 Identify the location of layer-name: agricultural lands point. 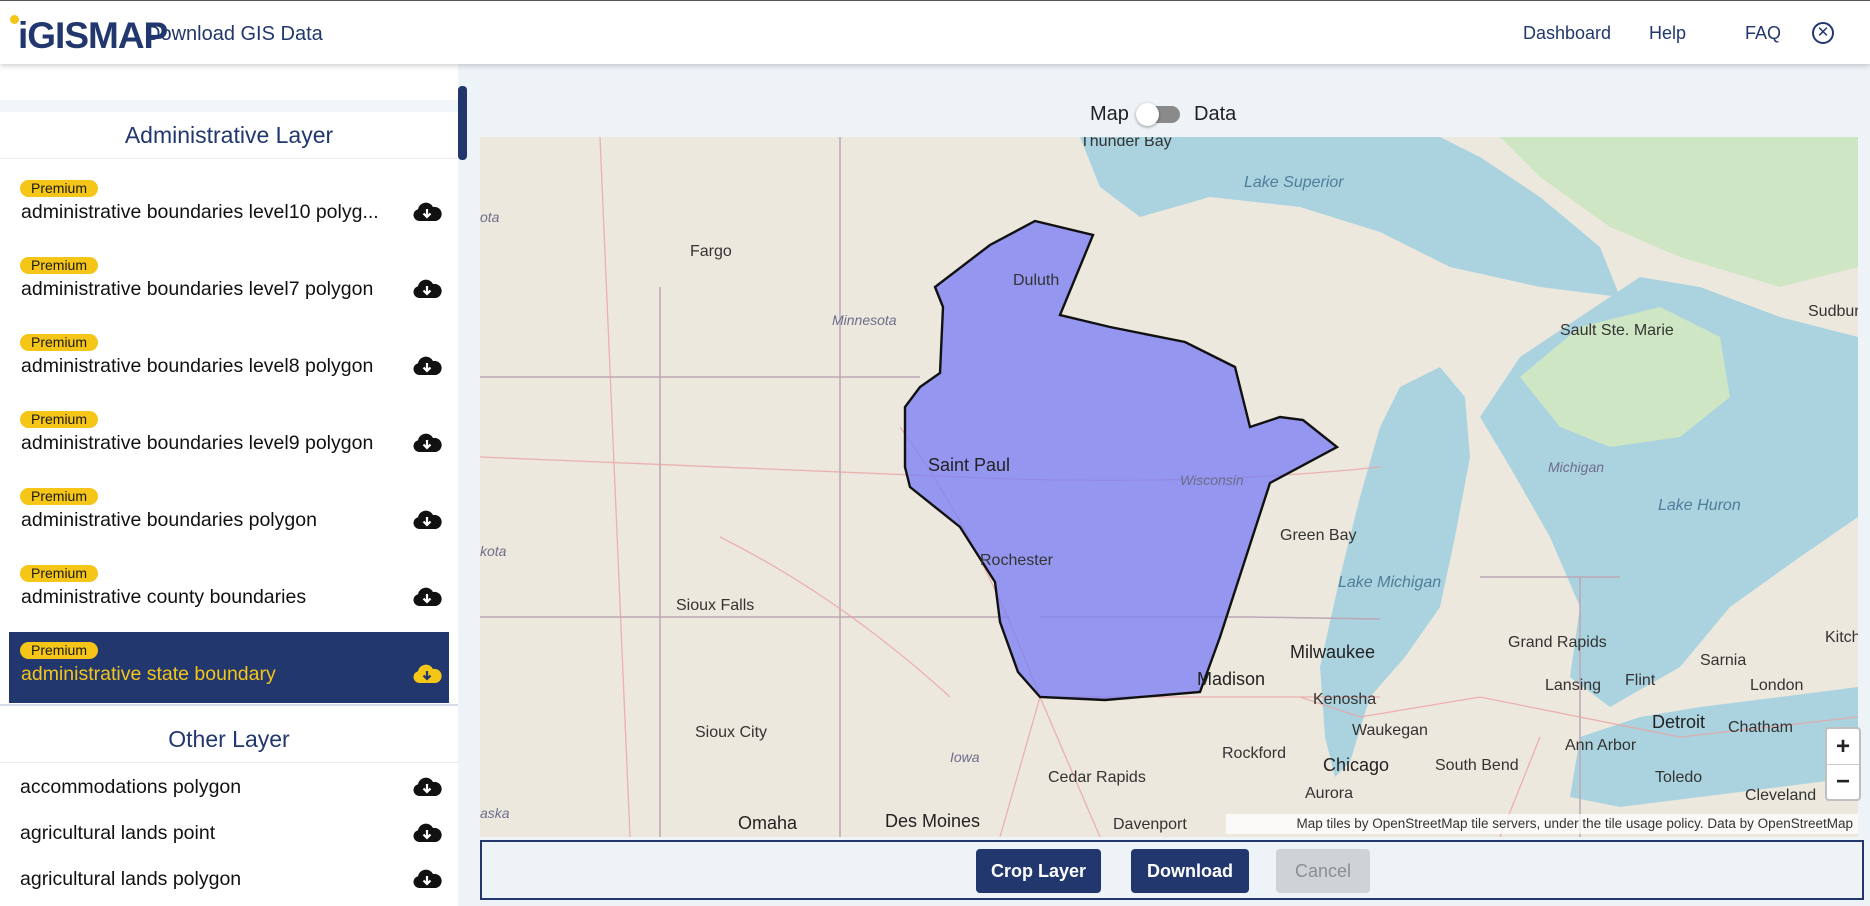
(118, 833).